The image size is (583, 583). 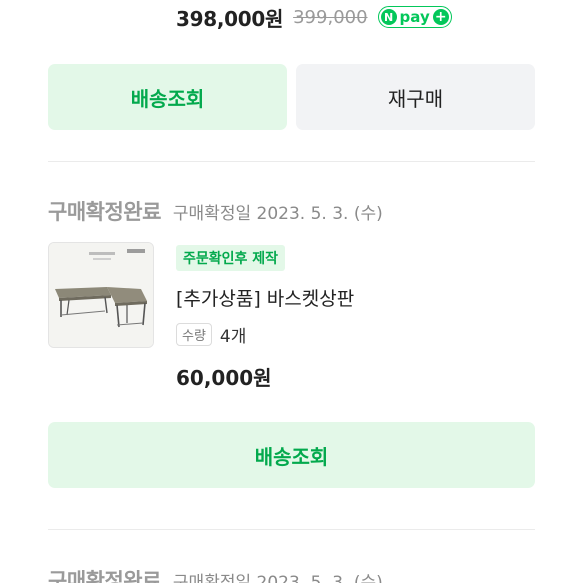 What do you see at coordinates (277, 578) in the screenshot?
I see `order3-date: 구매확정일 2023. 5. 3. (수)` at bounding box center [277, 578].